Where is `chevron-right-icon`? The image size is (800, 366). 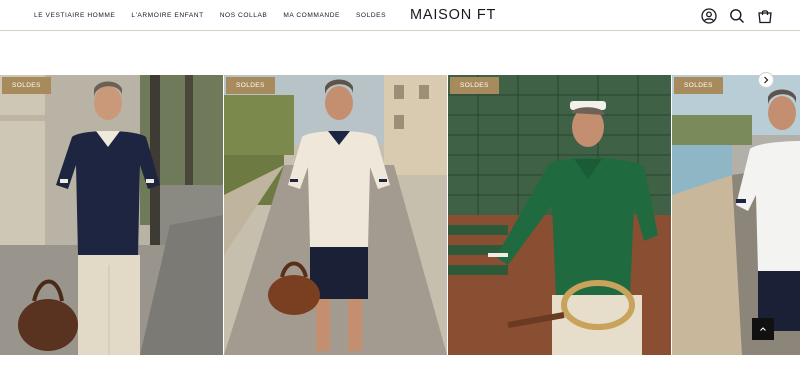 chevron-right-icon is located at coordinates (766, 80).